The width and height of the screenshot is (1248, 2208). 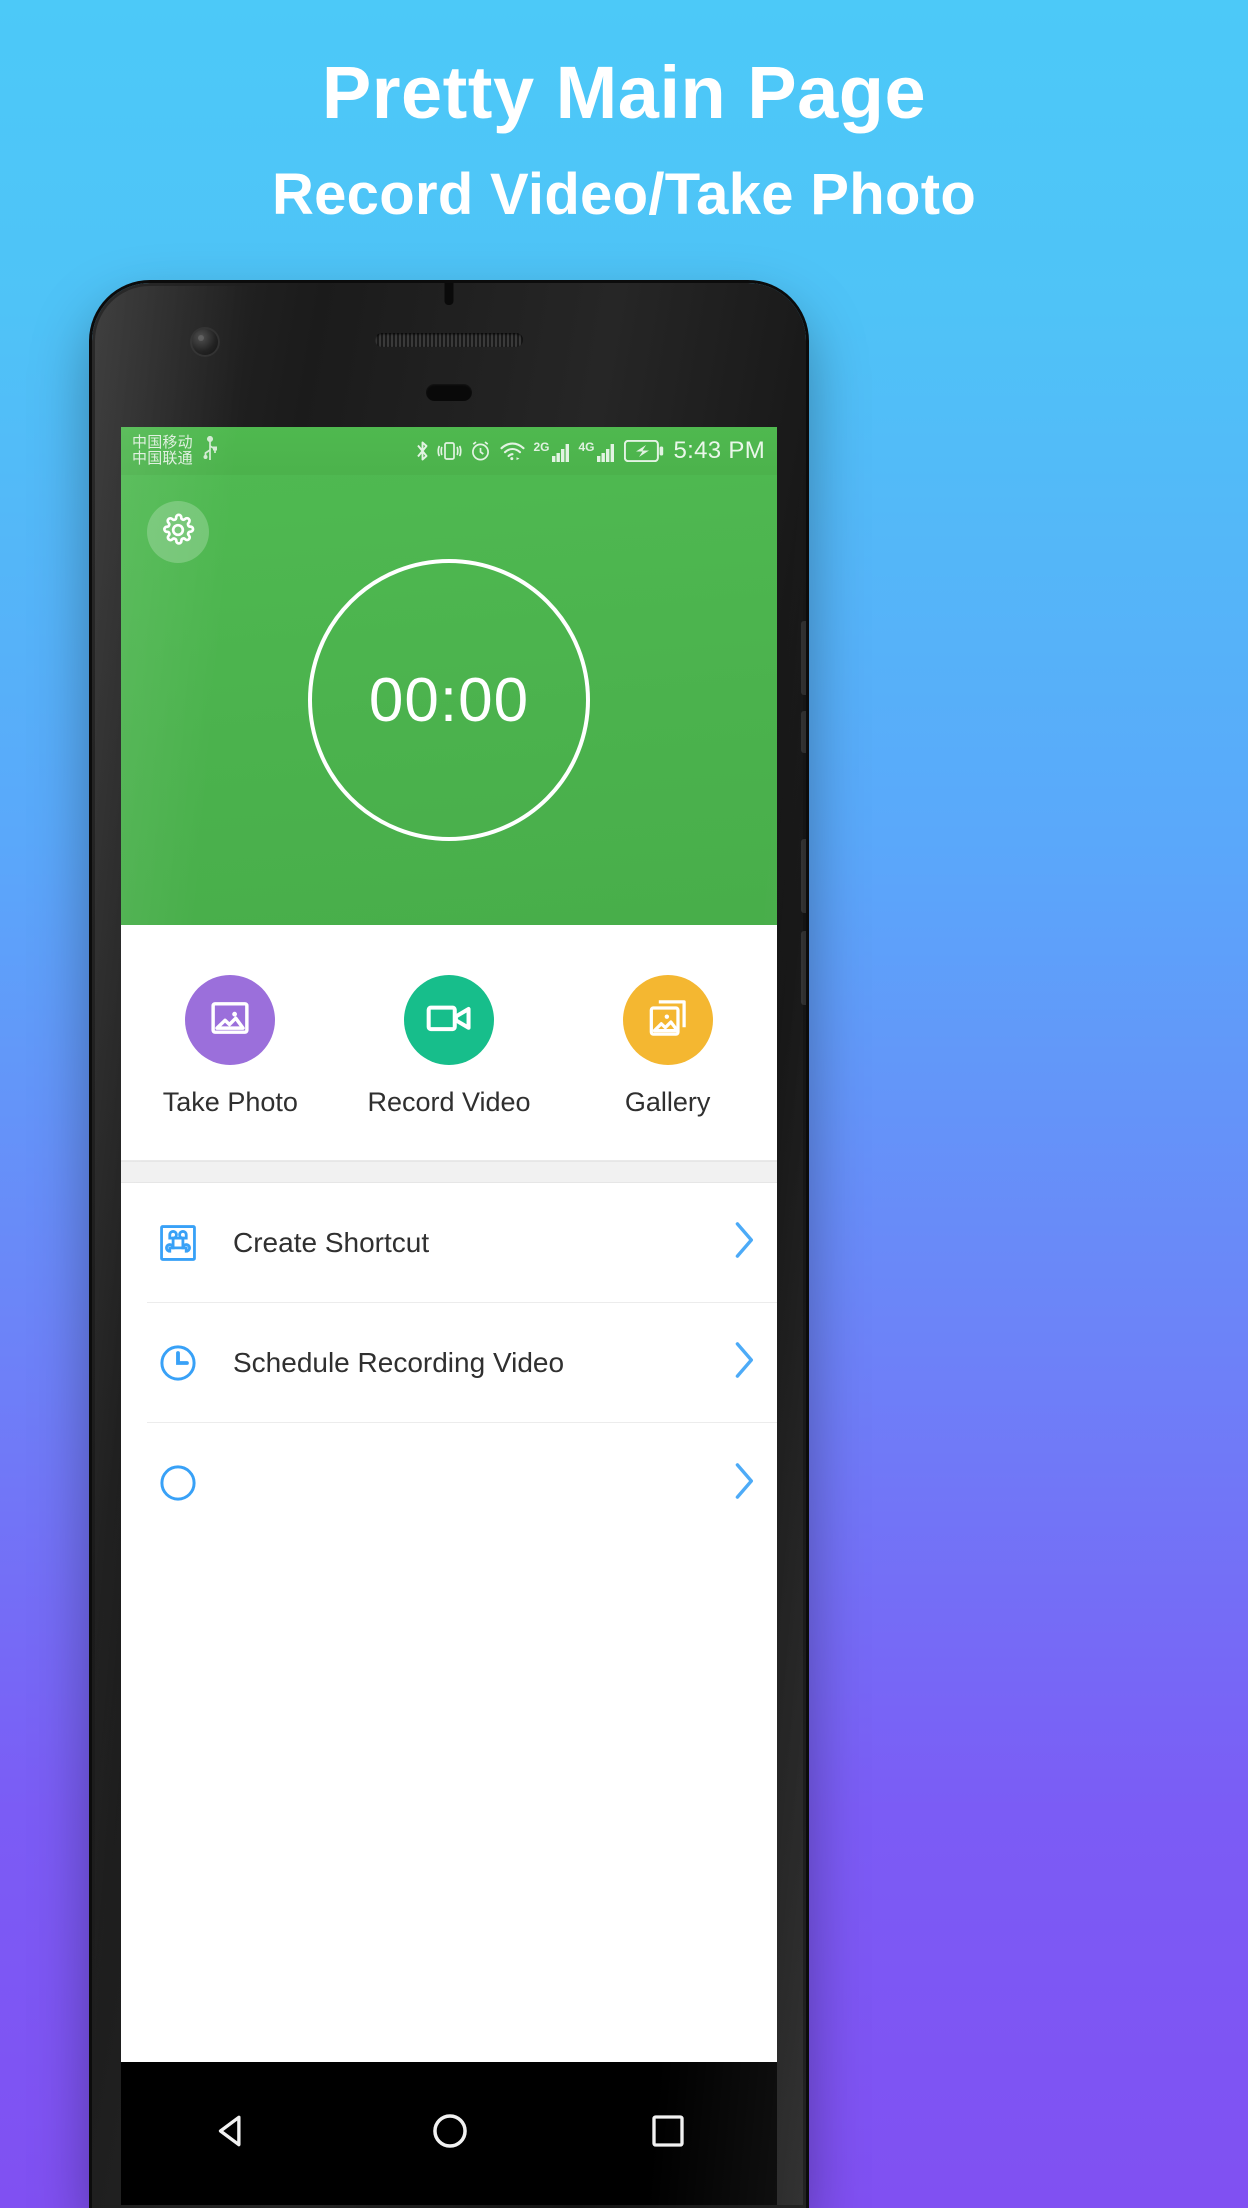 What do you see at coordinates (541, 446) in the screenshot?
I see `network-1-label: 2G` at bounding box center [541, 446].